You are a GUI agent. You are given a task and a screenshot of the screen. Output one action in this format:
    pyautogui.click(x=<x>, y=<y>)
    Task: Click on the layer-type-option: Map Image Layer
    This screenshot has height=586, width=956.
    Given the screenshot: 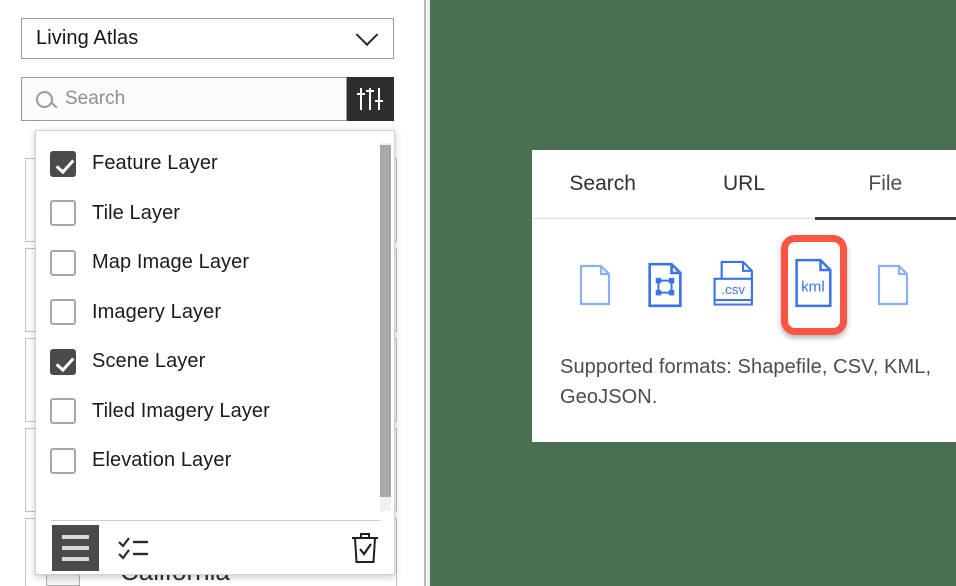 What is the action you would take?
    pyautogui.click(x=216, y=263)
    